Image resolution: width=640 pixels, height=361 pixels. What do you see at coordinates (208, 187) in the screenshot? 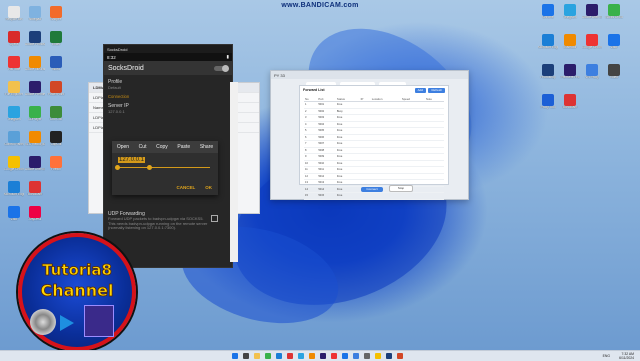
I see `ok-button: OK` at bounding box center [208, 187].